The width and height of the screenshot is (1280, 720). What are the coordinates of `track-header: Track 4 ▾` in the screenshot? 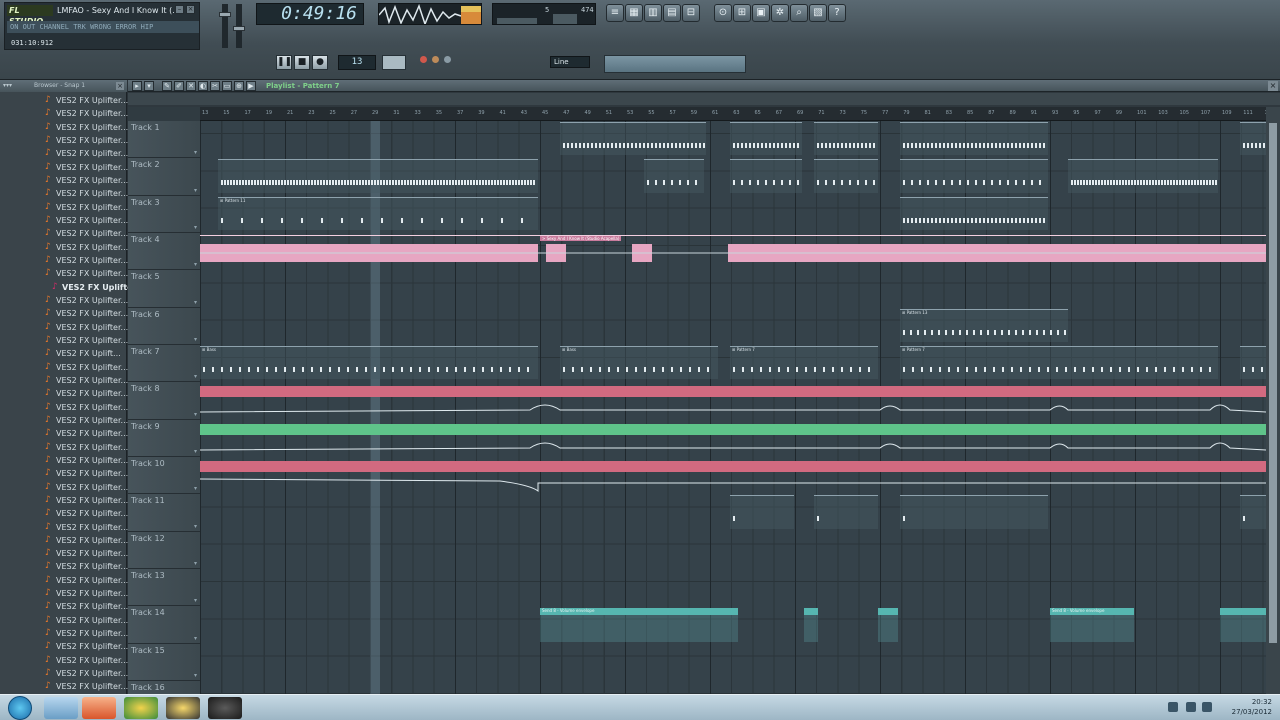 It's located at (164, 251).